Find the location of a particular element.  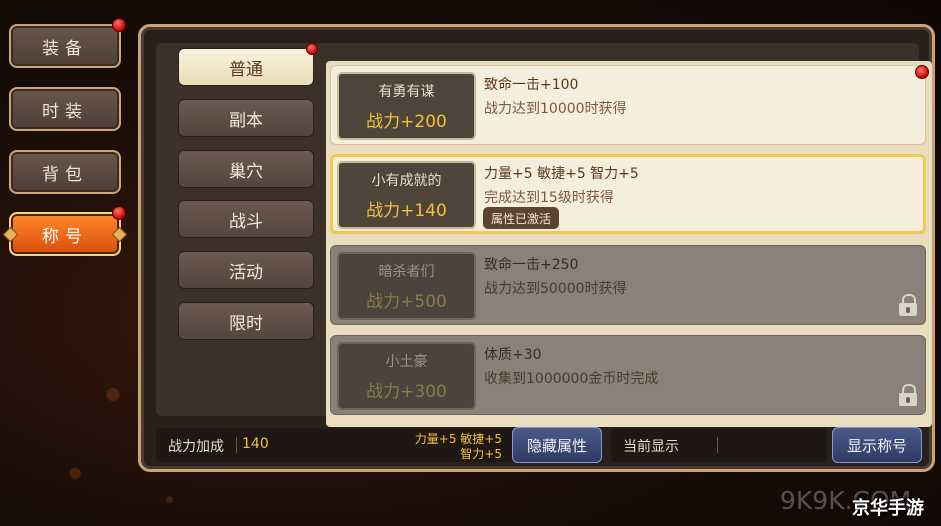

hide-attributes-button: 隐藏属性 is located at coordinates (557, 445).